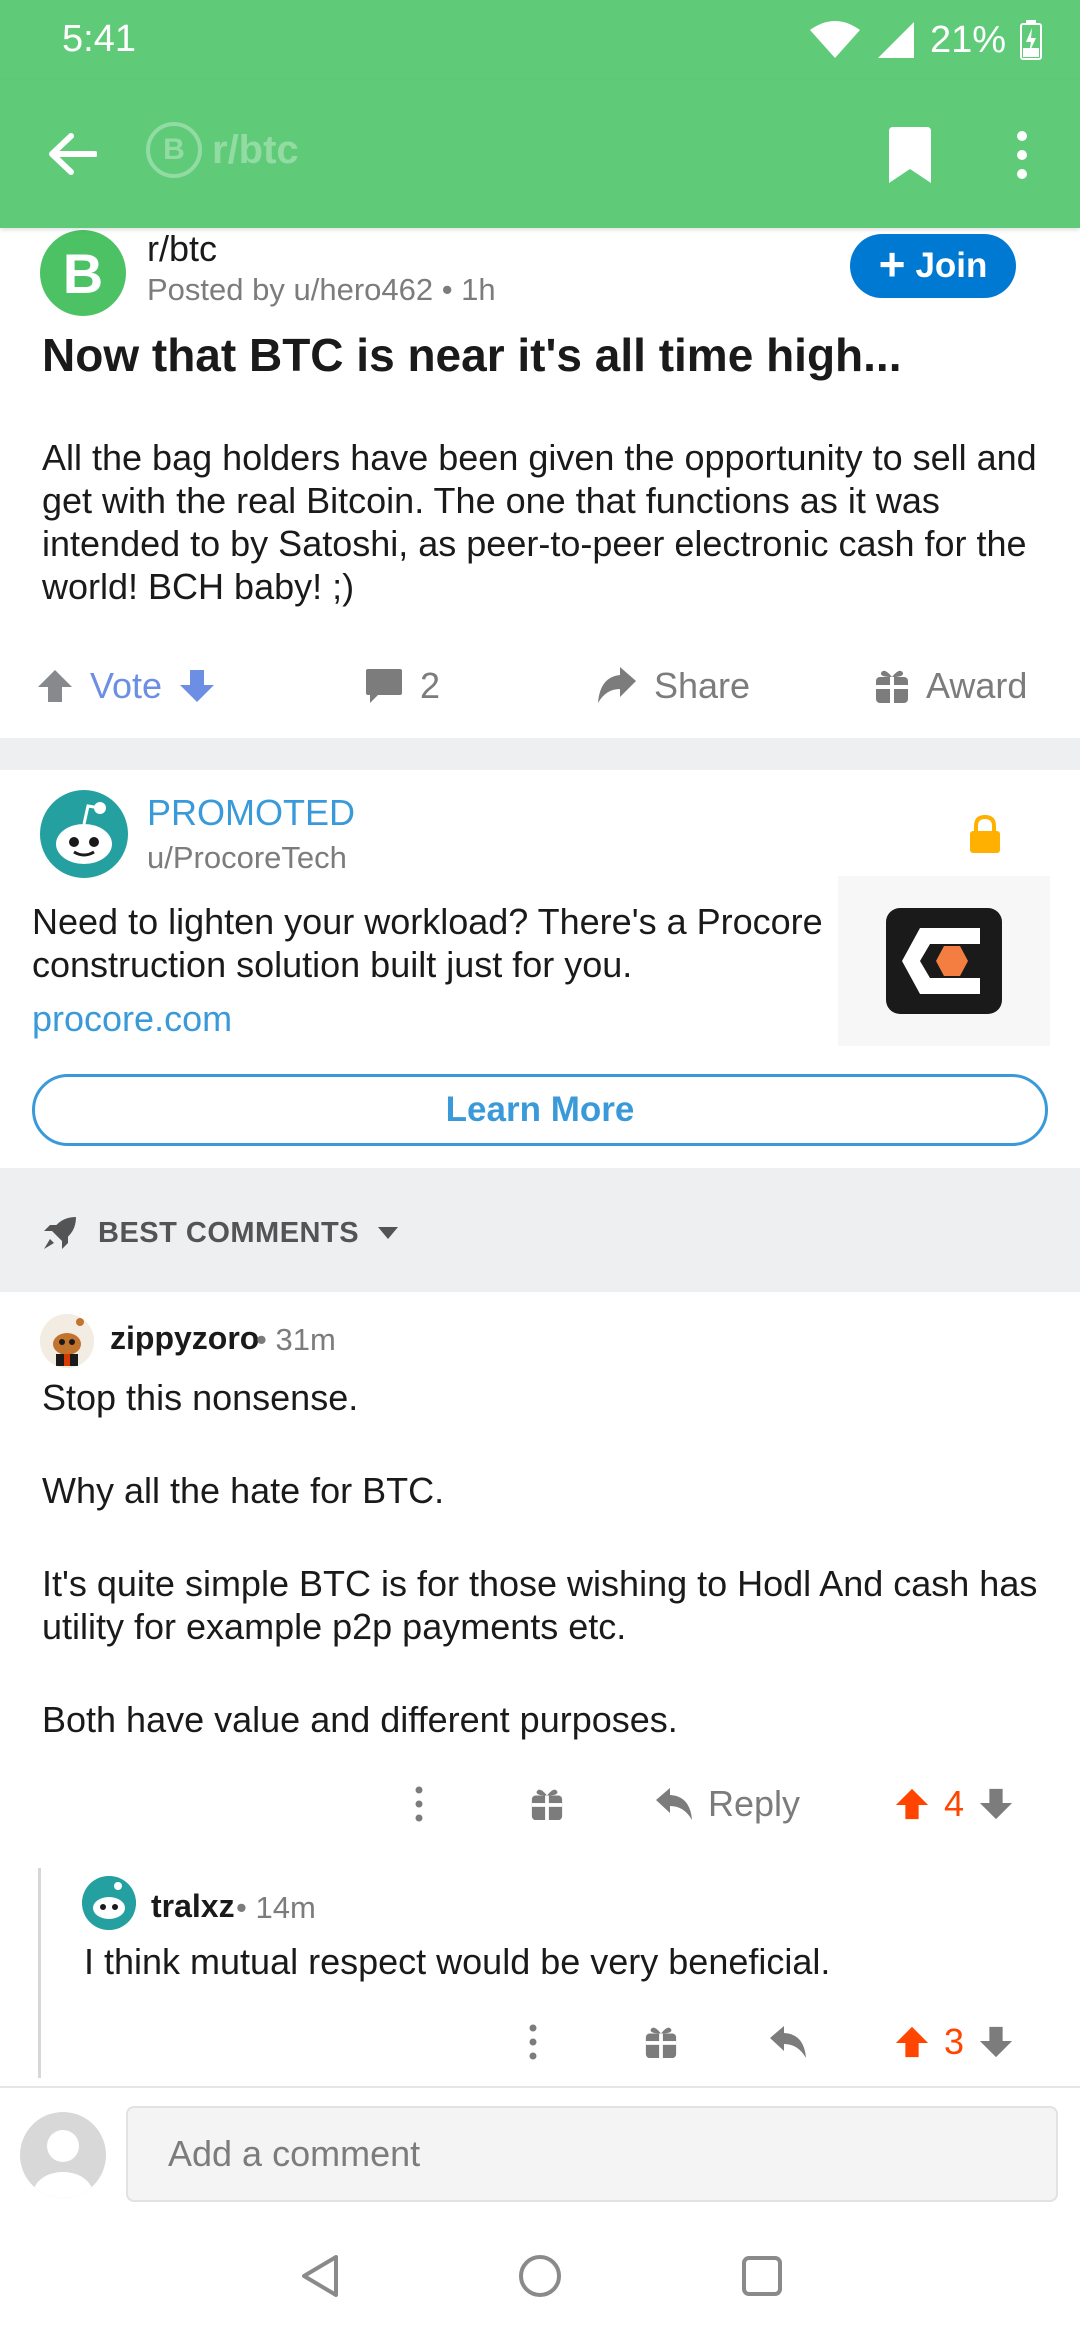  Describe the element at coordinates (892, 264) in the screenshot. I see `plus-icon: +` at that location.